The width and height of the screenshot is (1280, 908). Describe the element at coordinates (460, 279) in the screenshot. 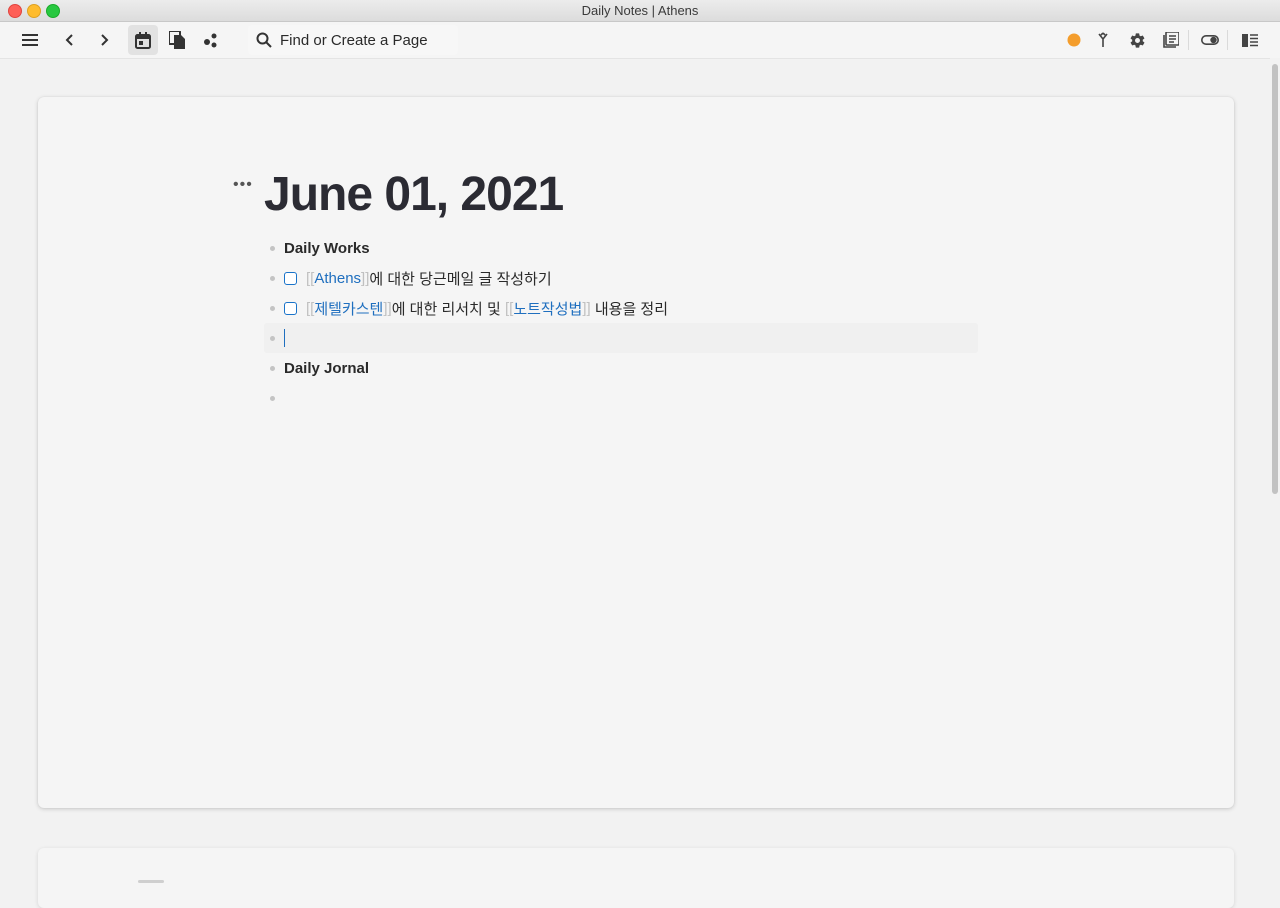

I see `block-text: 에 대한 당근메일 글 작성하기` at that location.